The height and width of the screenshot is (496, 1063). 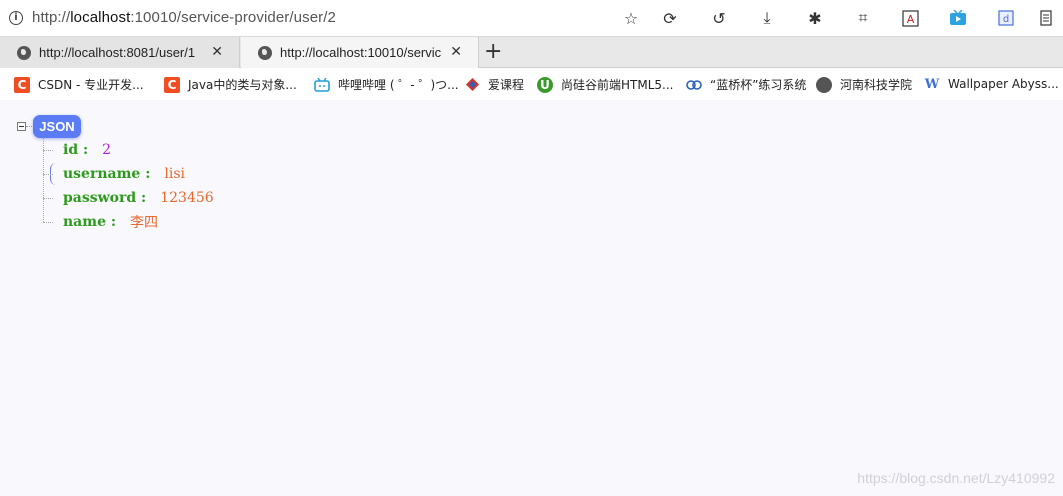 What do you see at coordinates (506, 85) in the screenshot?
I see `bookmark-label: 爱课程` at bounding box center [506, 85].